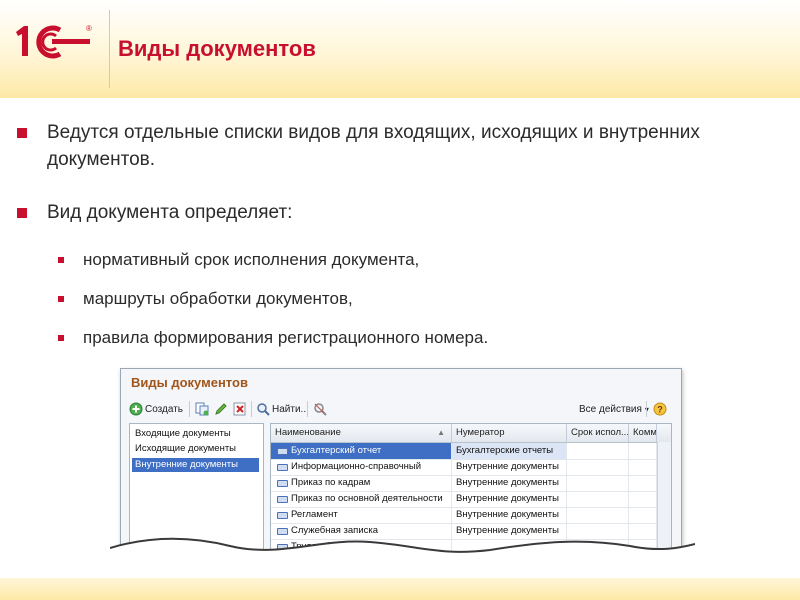 The width and height of the screenshot is (800, 600). What do you see at coordinates (509, 433) in the screenshot?
I see `column-header-numerator: Нумератор` at bounding box center [509, 433].